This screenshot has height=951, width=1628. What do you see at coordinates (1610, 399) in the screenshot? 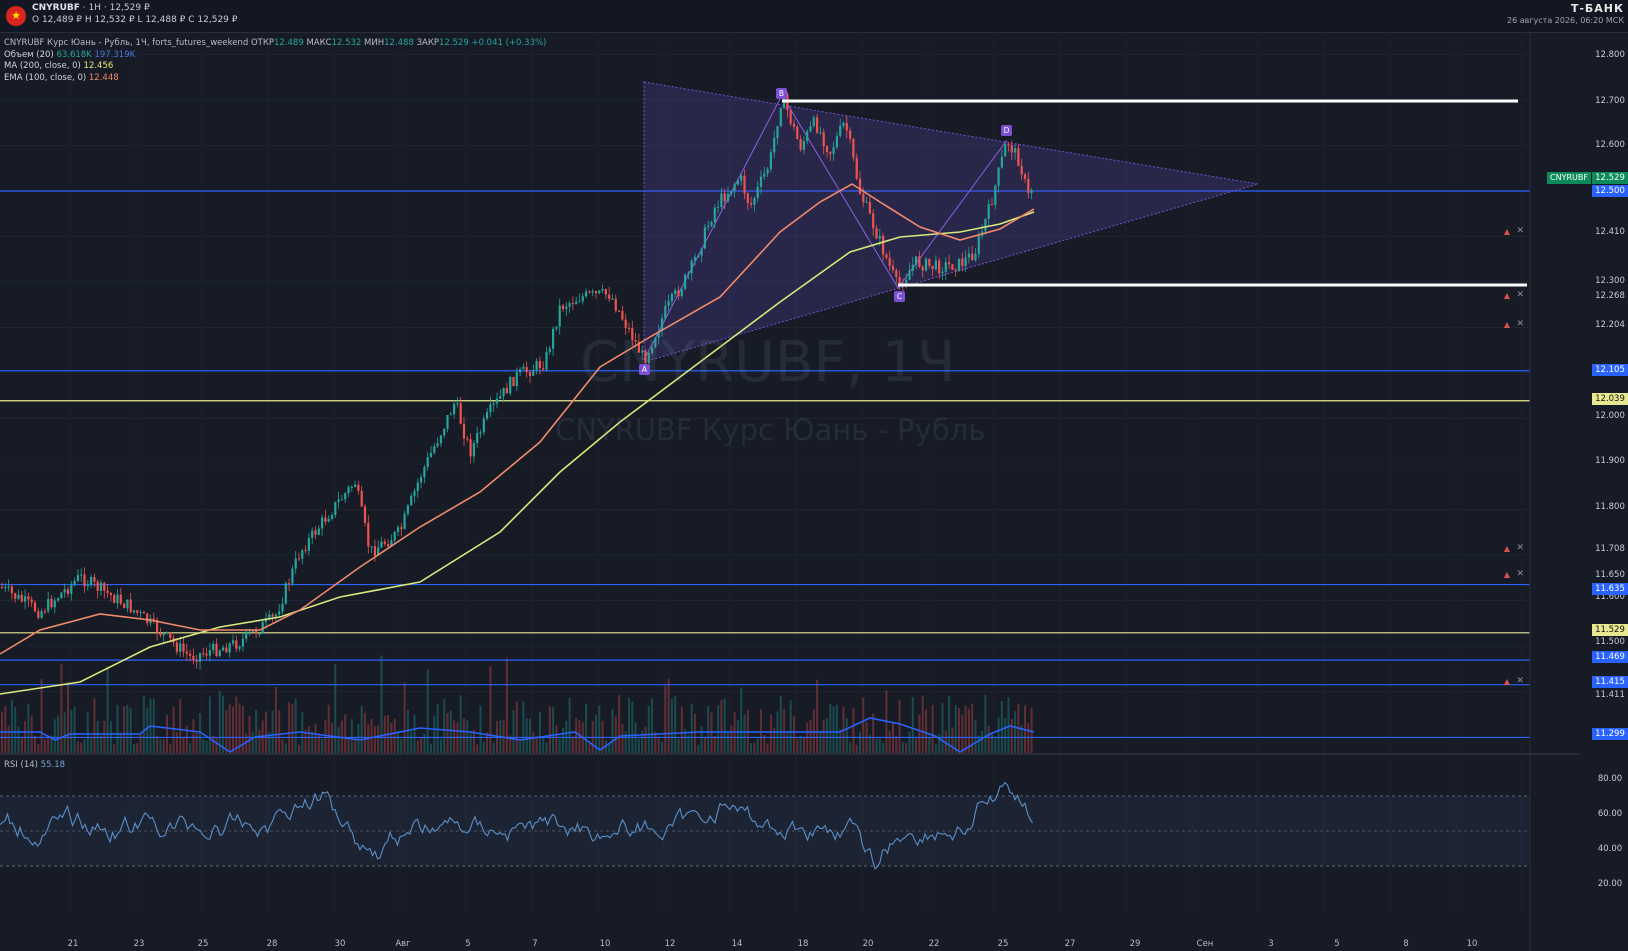
I see `level-tag: 12.039` at bounding box center [1610, 399].